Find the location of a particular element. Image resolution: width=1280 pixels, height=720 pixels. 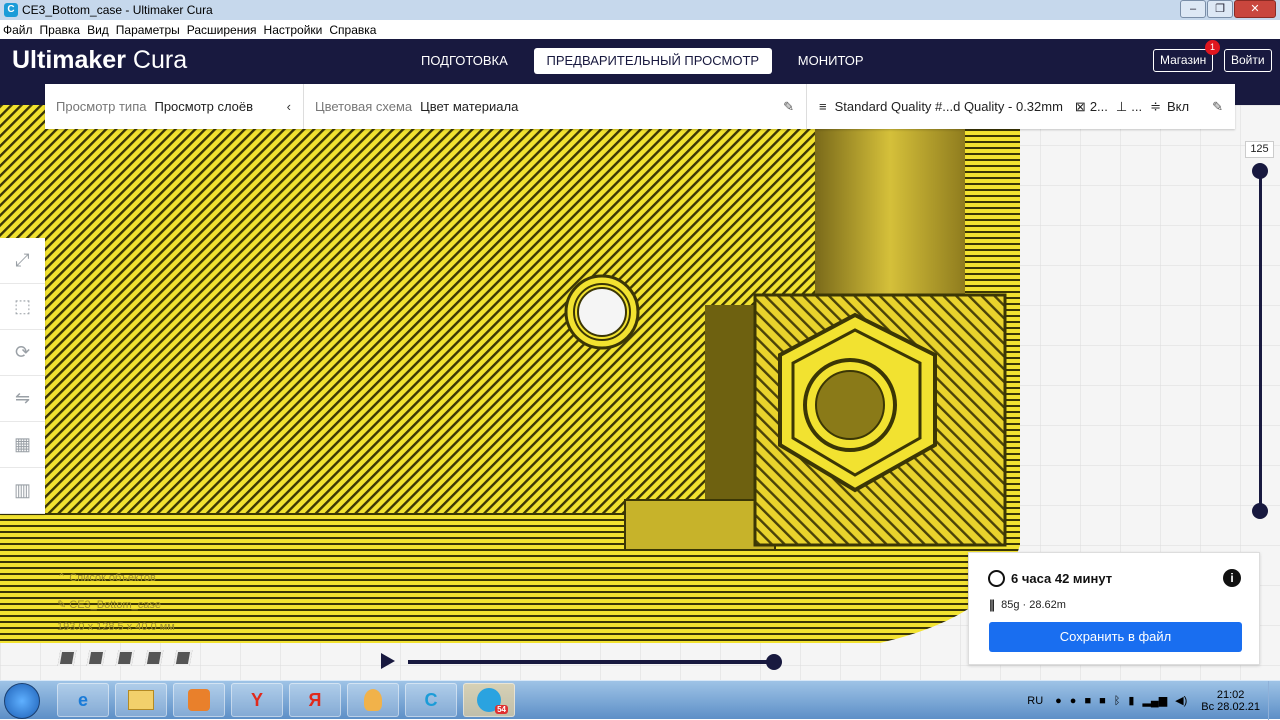

menu-preferences: Настройки is located at coordinates (293, 30).